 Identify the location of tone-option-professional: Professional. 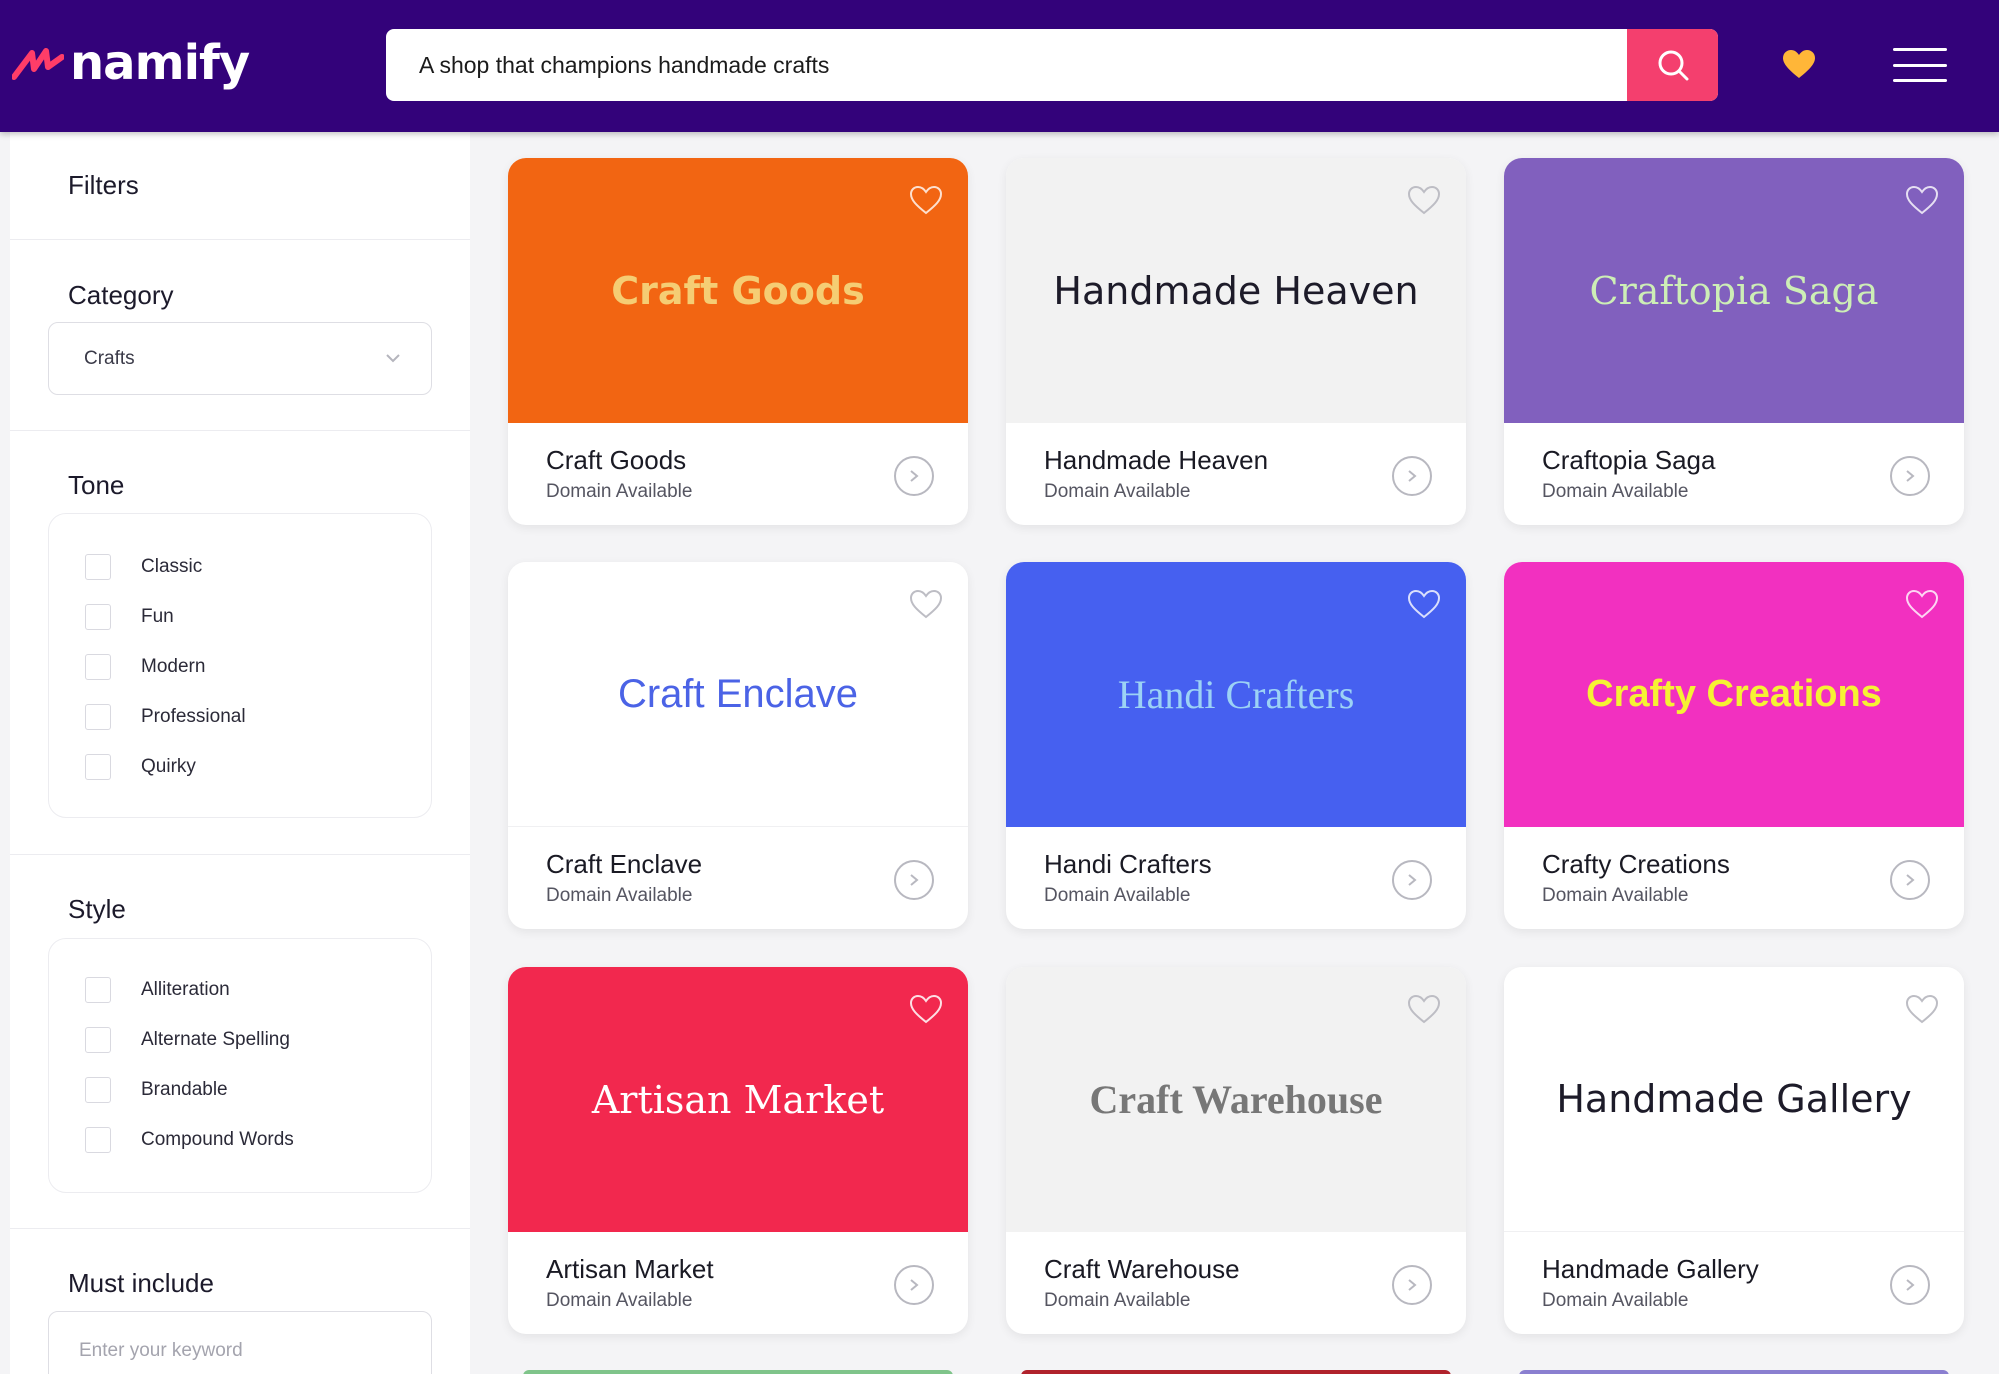
(165, 717).